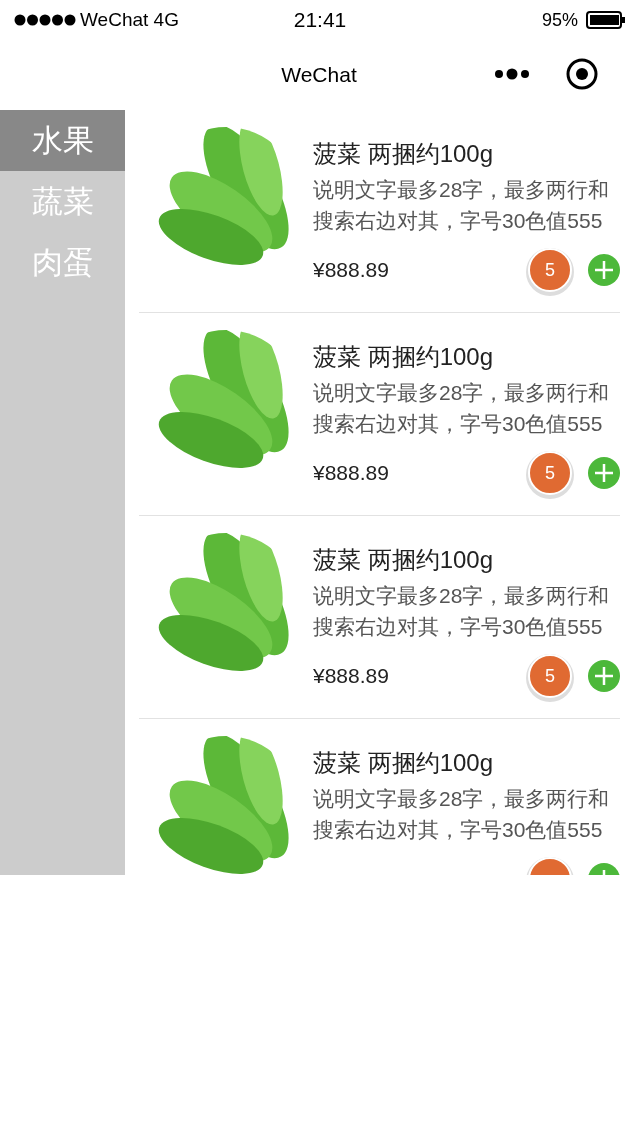 This screenshot has height=1126, width=638. I want to click on battery-icon, so click(606, 20).